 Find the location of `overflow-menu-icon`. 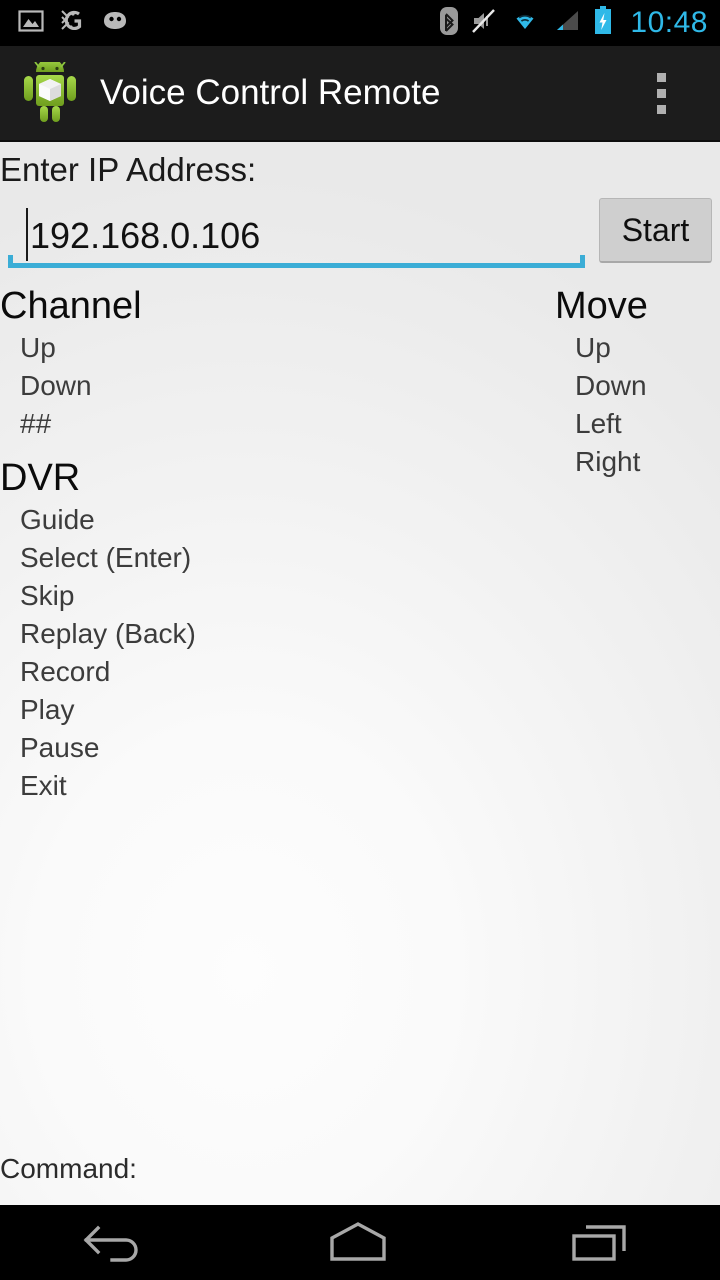

overflow-menu-icon is located at coordinates (661, 93).